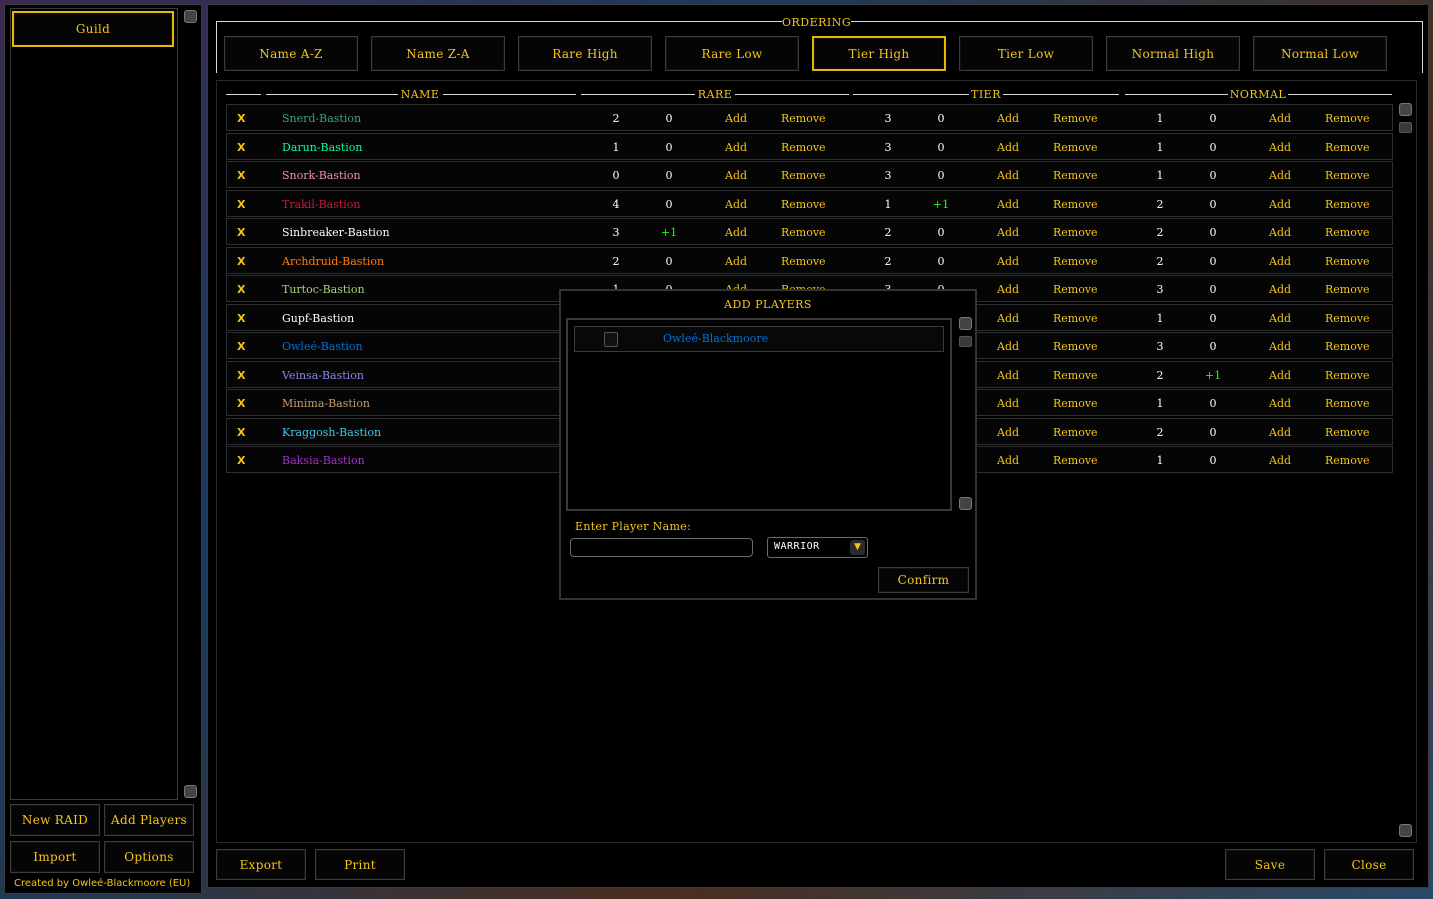 This screenshot has height=899, width=1433. I want to click on order-rare-high-button: Rare High, so click(585, 53).